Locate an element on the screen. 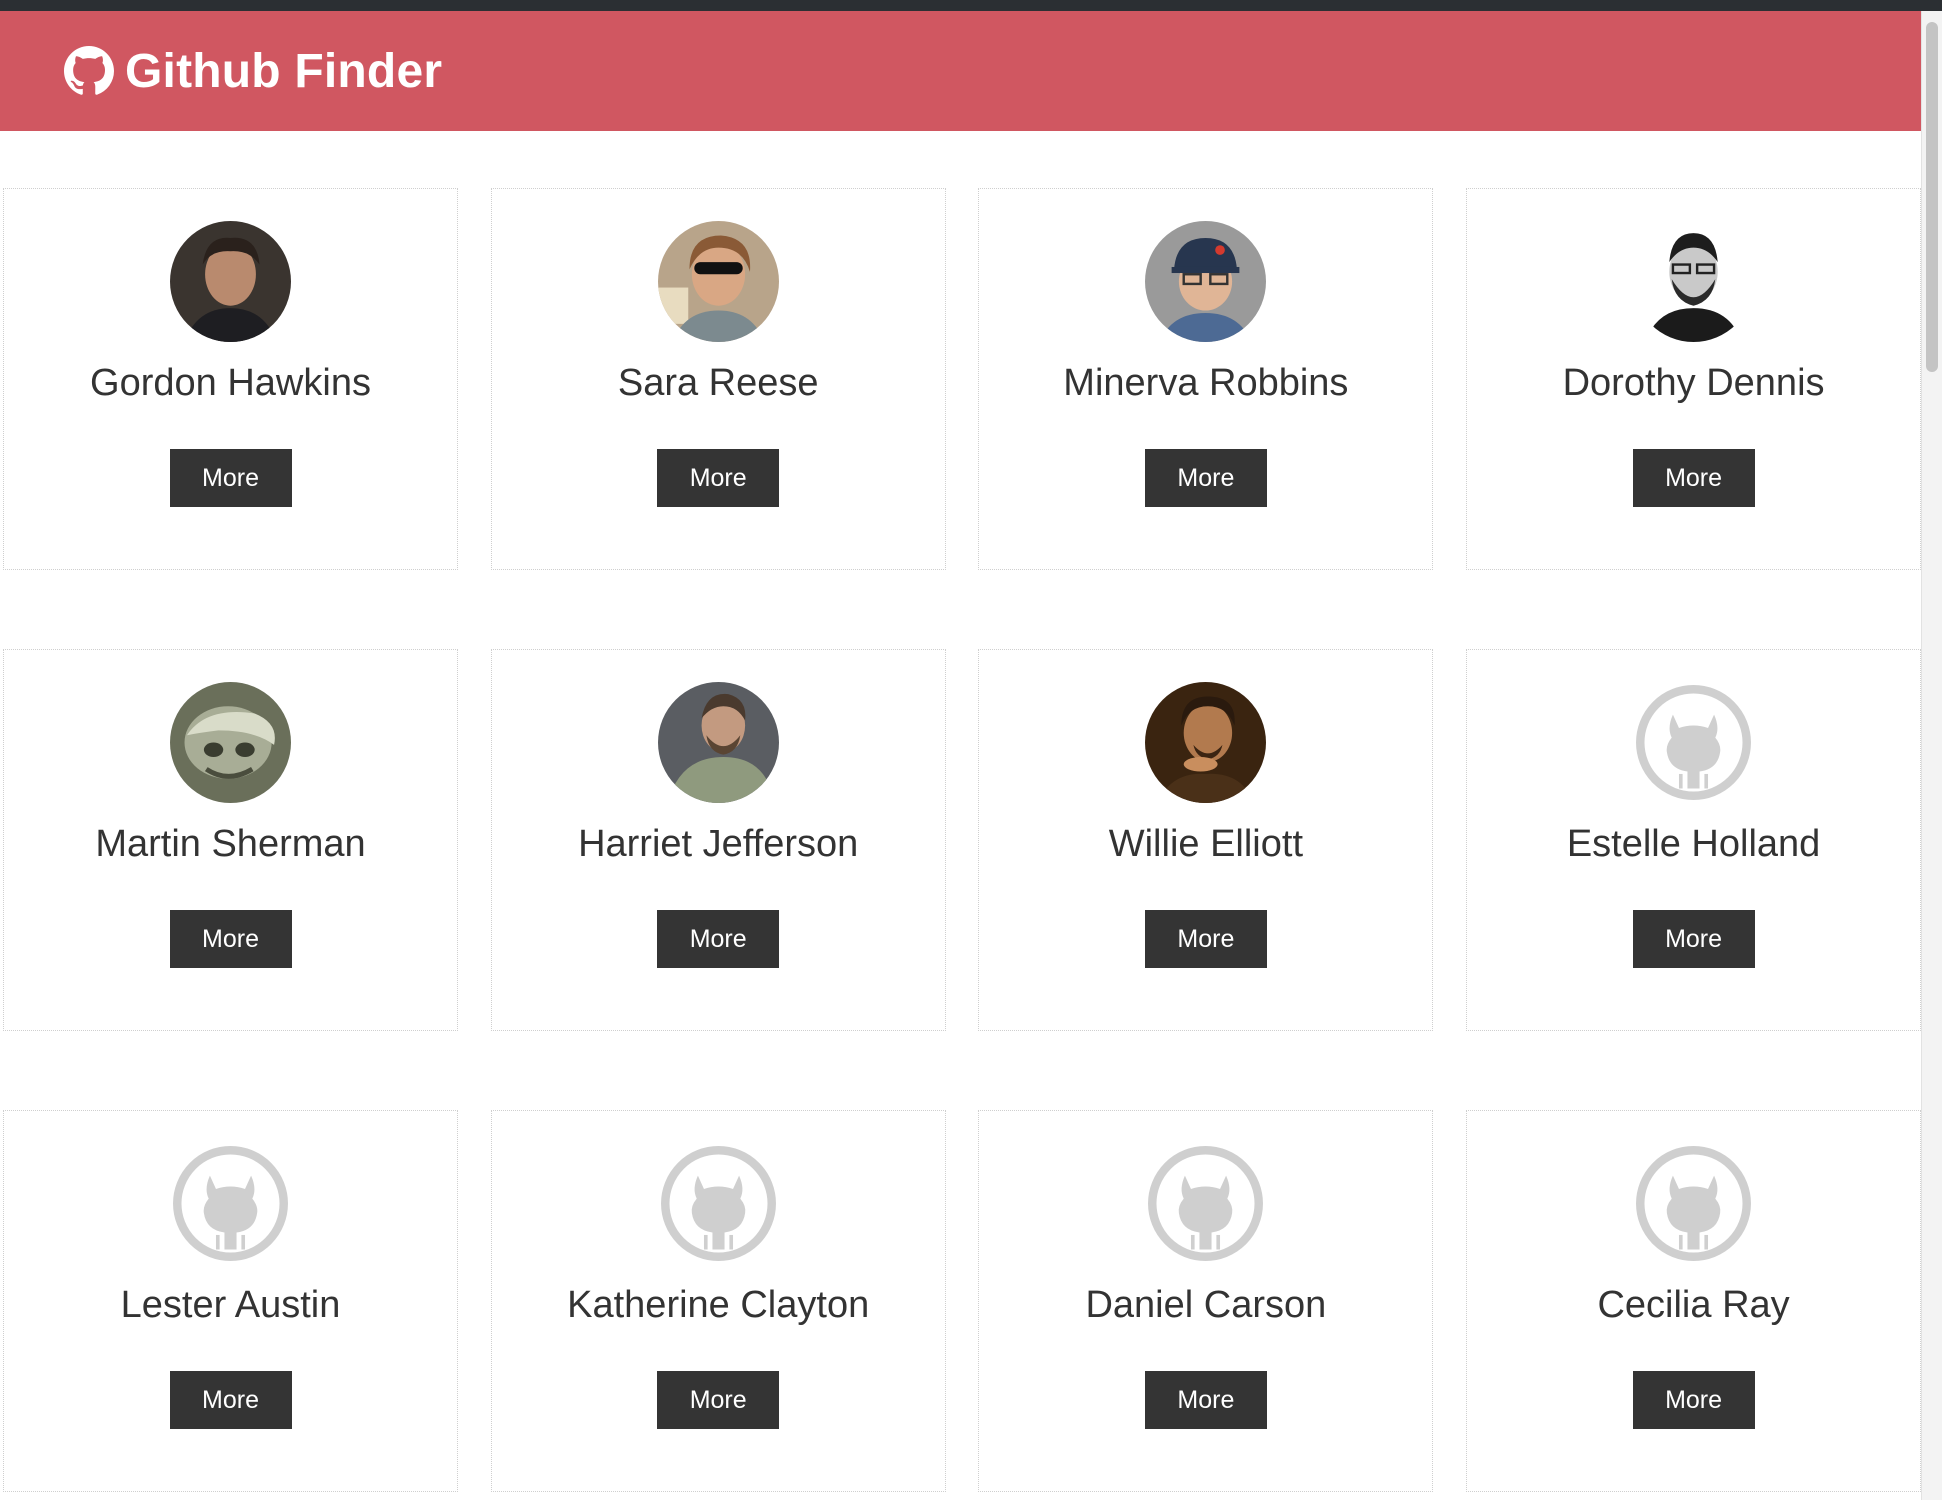 Image resolution: width=1942 pixels, height=1500 pixels. user-name: Sara Reese is located at coordinates (718, 383).